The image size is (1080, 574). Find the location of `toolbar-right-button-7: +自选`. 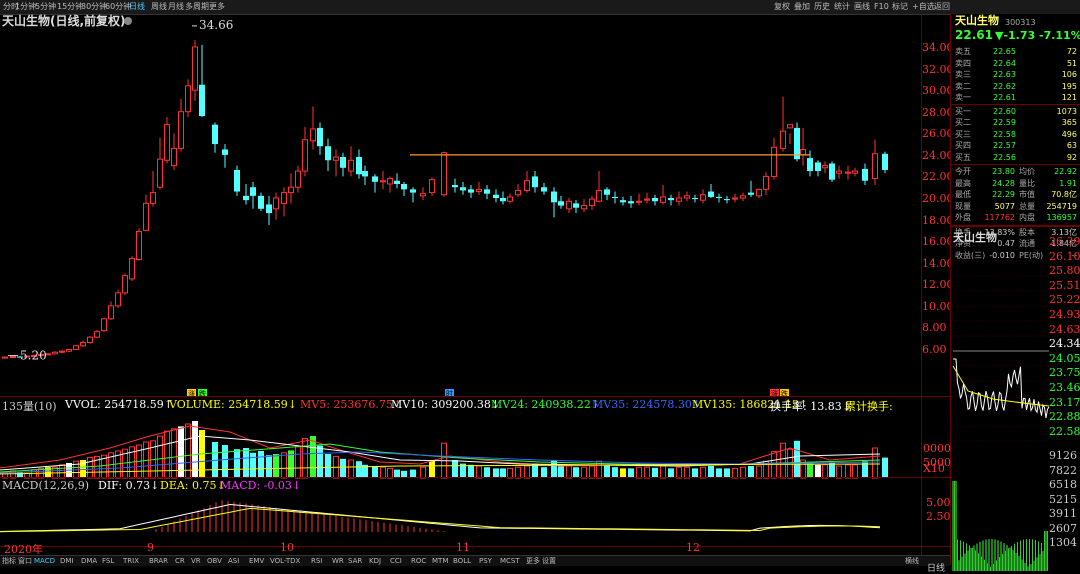

toolbar-right-button-7: +自选 is located at coordinates (923, 7).